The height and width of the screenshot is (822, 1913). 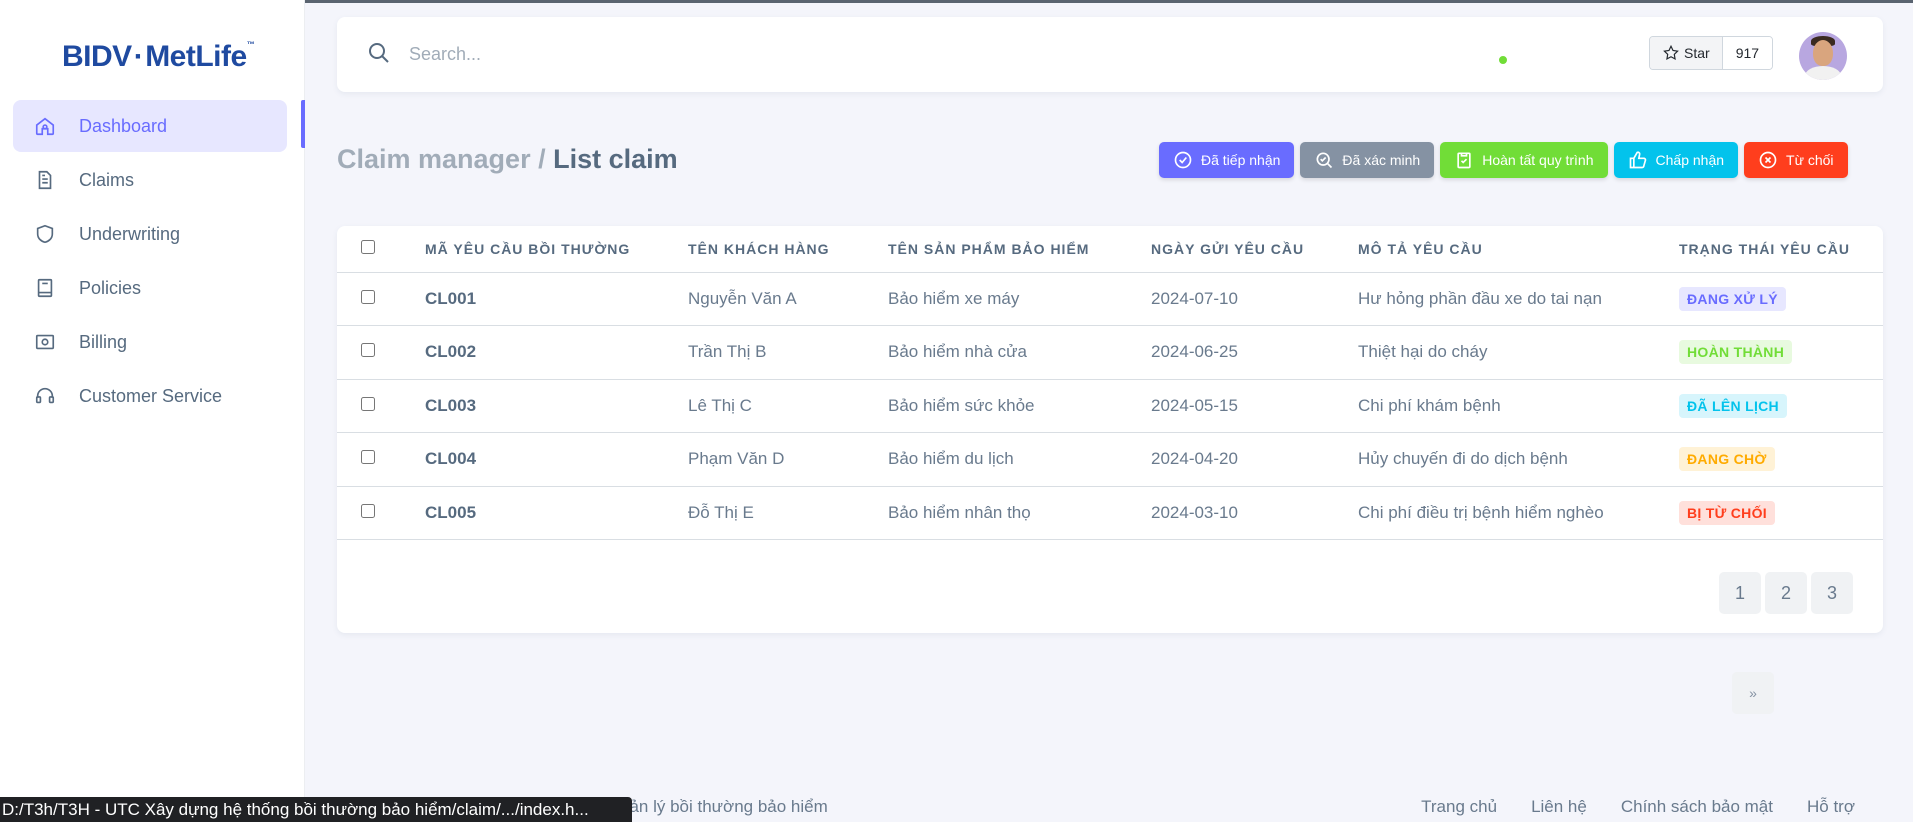 I want to click on status-badge: ĐANG CHỜ, so click(x=1727, y=459).